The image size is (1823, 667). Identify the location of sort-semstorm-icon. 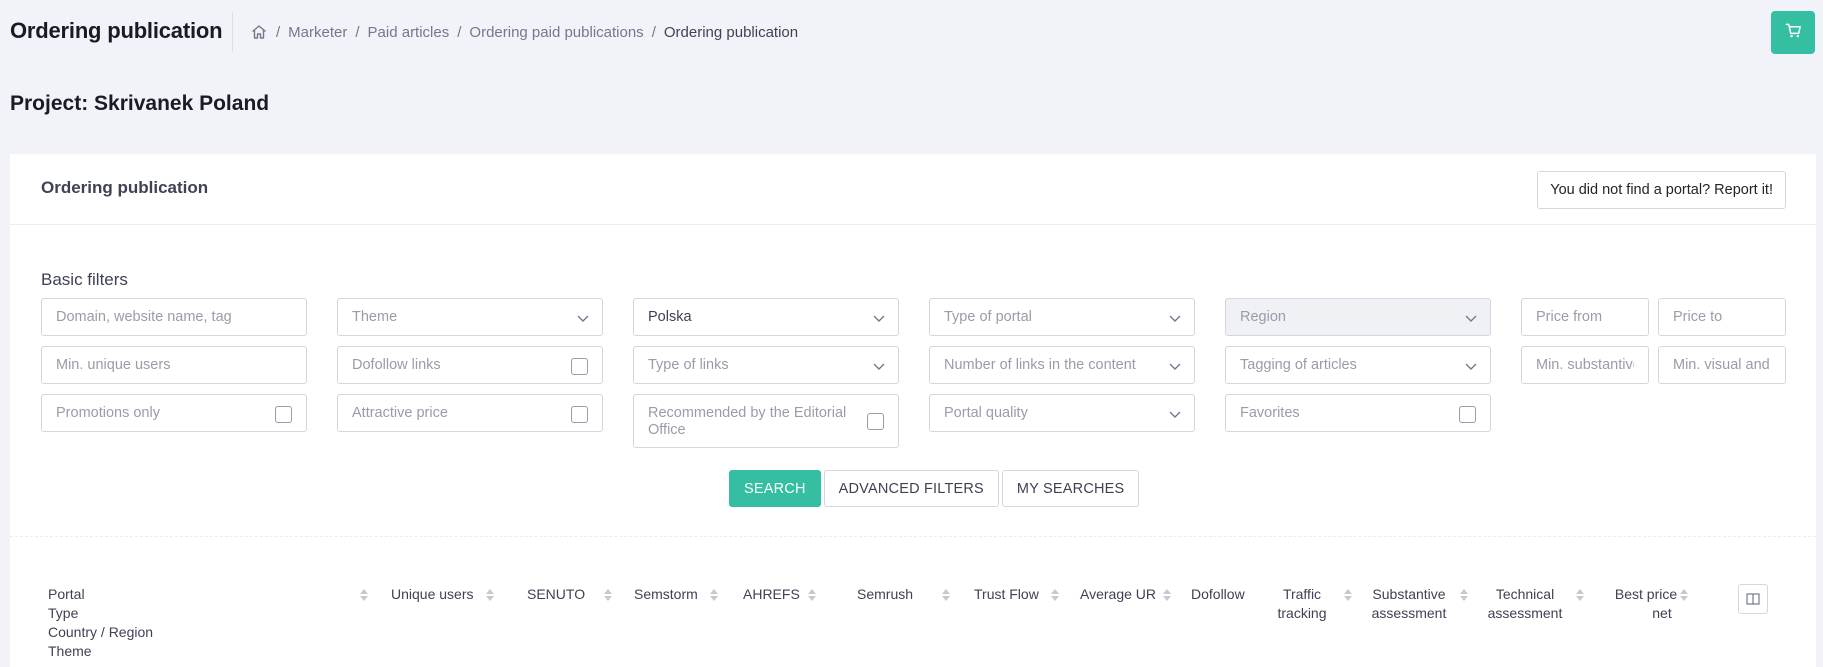
(714, 595).